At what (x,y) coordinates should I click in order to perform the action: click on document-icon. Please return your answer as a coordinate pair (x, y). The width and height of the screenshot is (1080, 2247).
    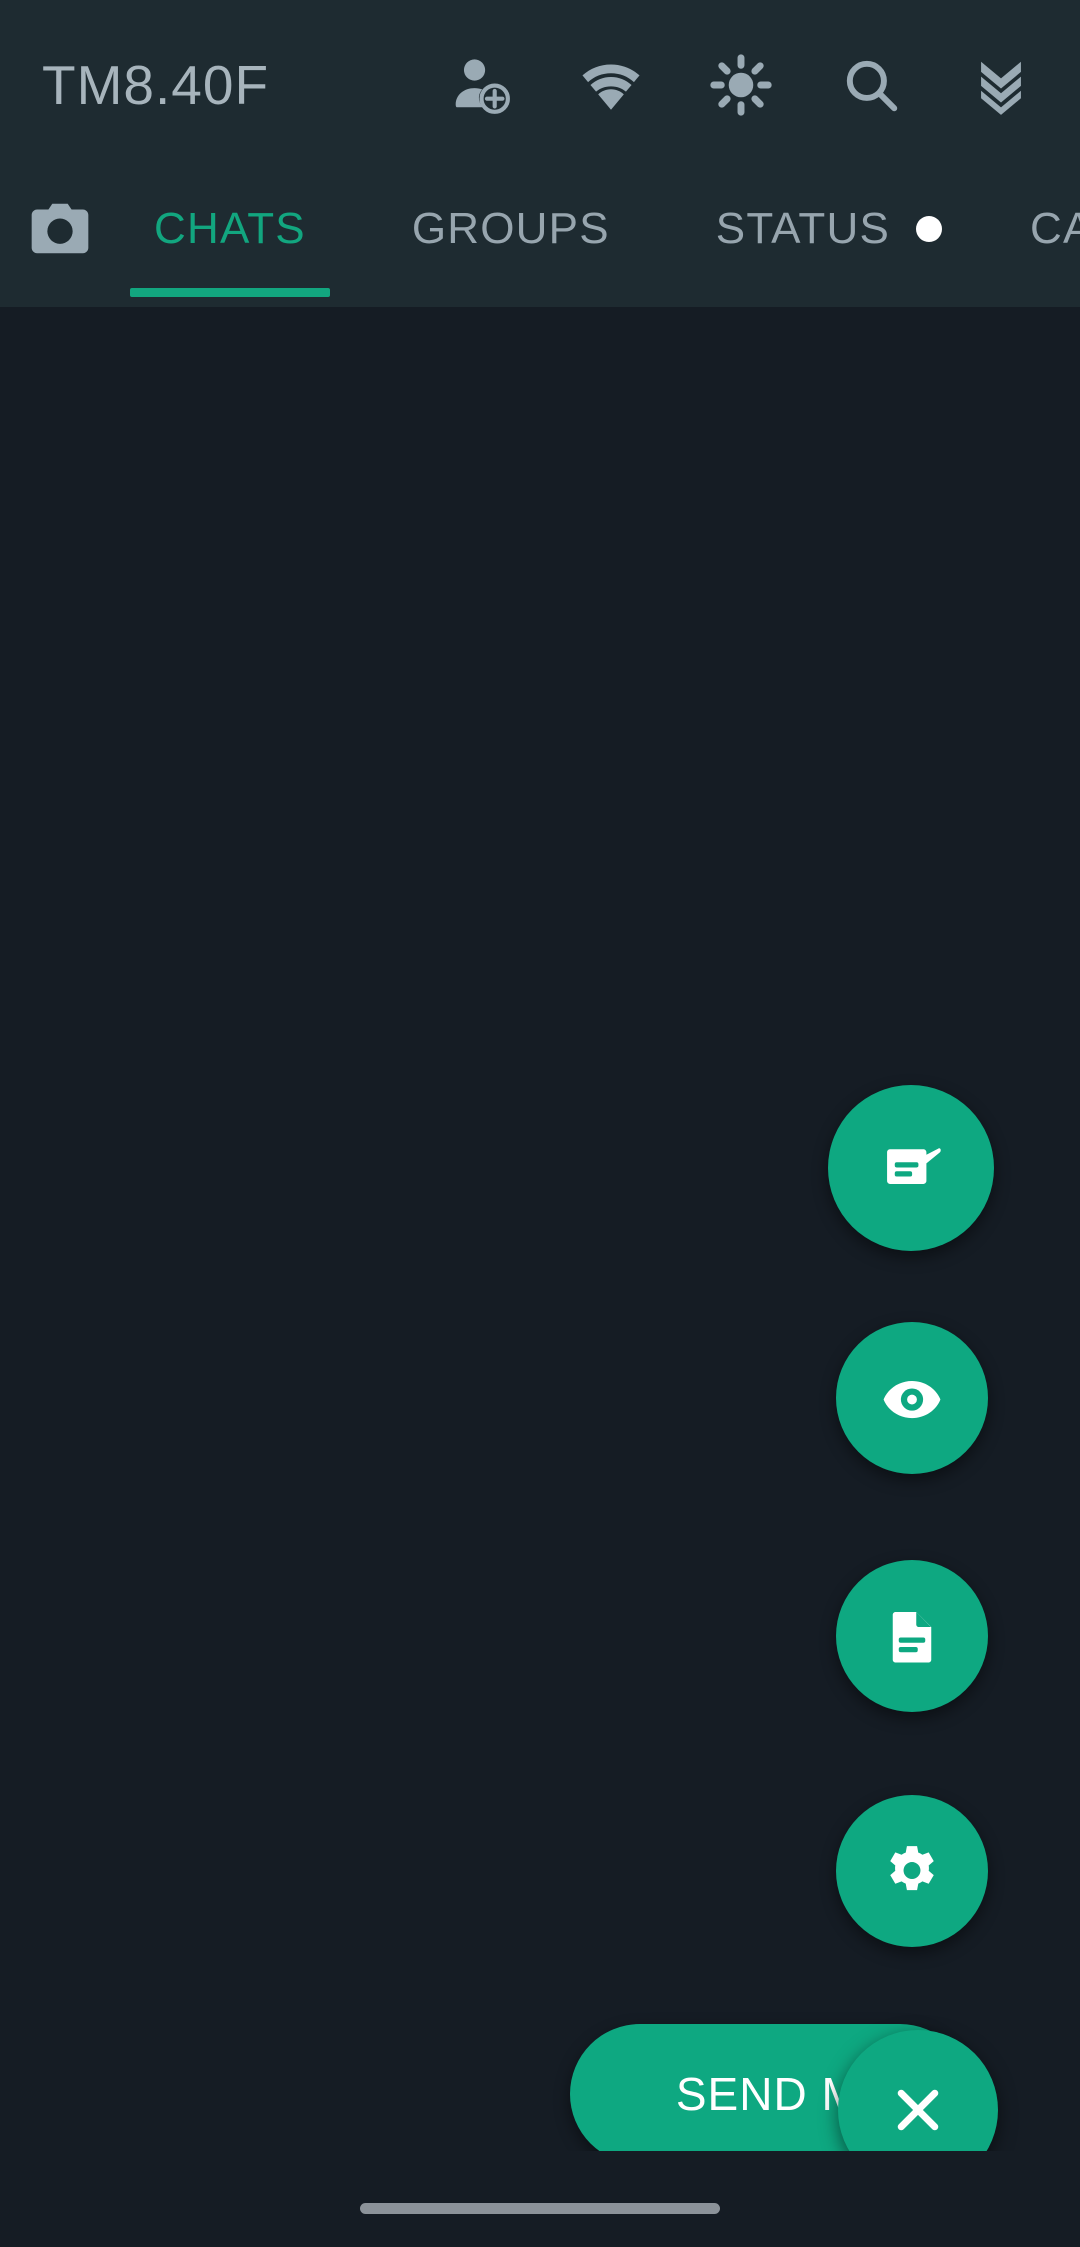
    Looking at the image, I should click on (912, 1637).